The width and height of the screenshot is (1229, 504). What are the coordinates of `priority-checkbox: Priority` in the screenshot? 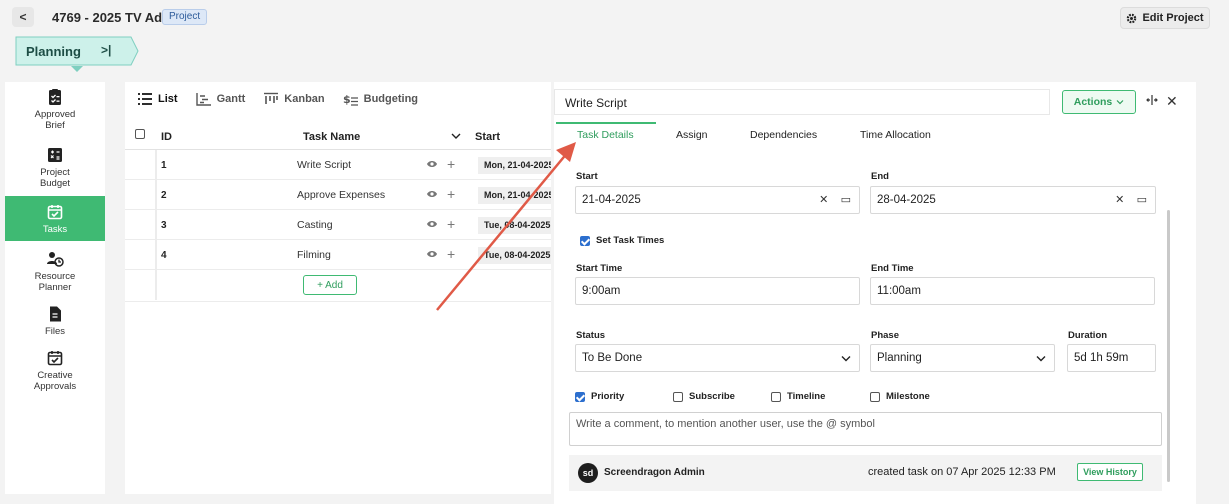 It's located at (599, 396).